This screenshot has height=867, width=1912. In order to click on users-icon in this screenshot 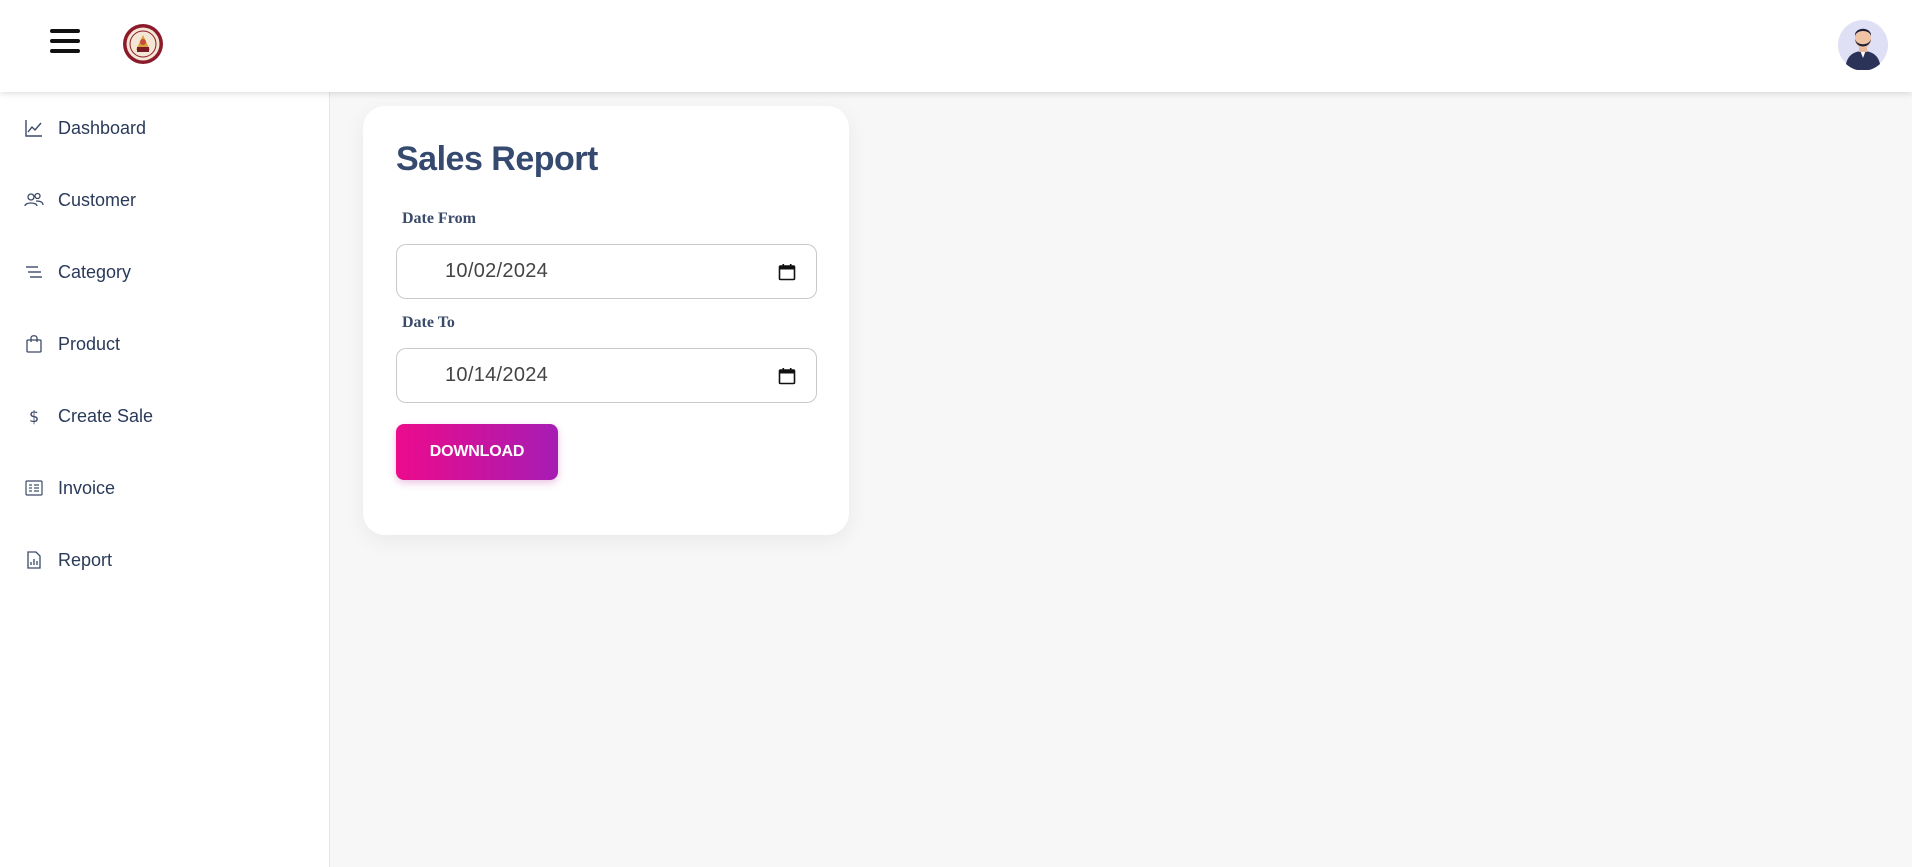, I will do `click(37, 200)`.